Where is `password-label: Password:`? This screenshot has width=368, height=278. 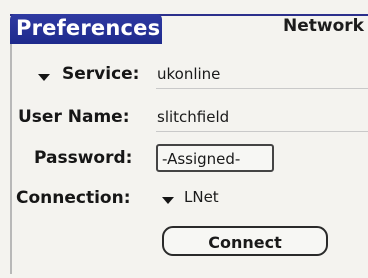
password-label: Password: is located at coordinates (83, 158).